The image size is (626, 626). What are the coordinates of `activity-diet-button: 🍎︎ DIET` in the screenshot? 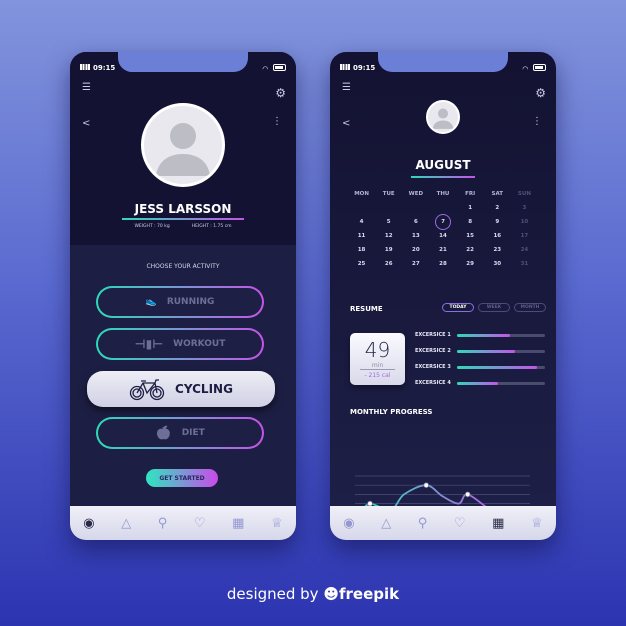 It's located at (180, 433).